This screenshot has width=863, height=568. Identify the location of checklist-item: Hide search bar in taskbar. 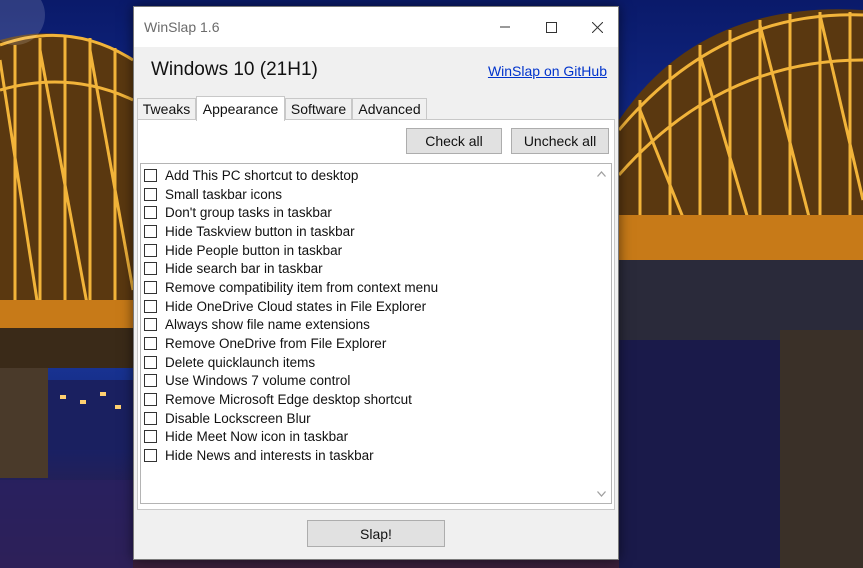
(291, 268).